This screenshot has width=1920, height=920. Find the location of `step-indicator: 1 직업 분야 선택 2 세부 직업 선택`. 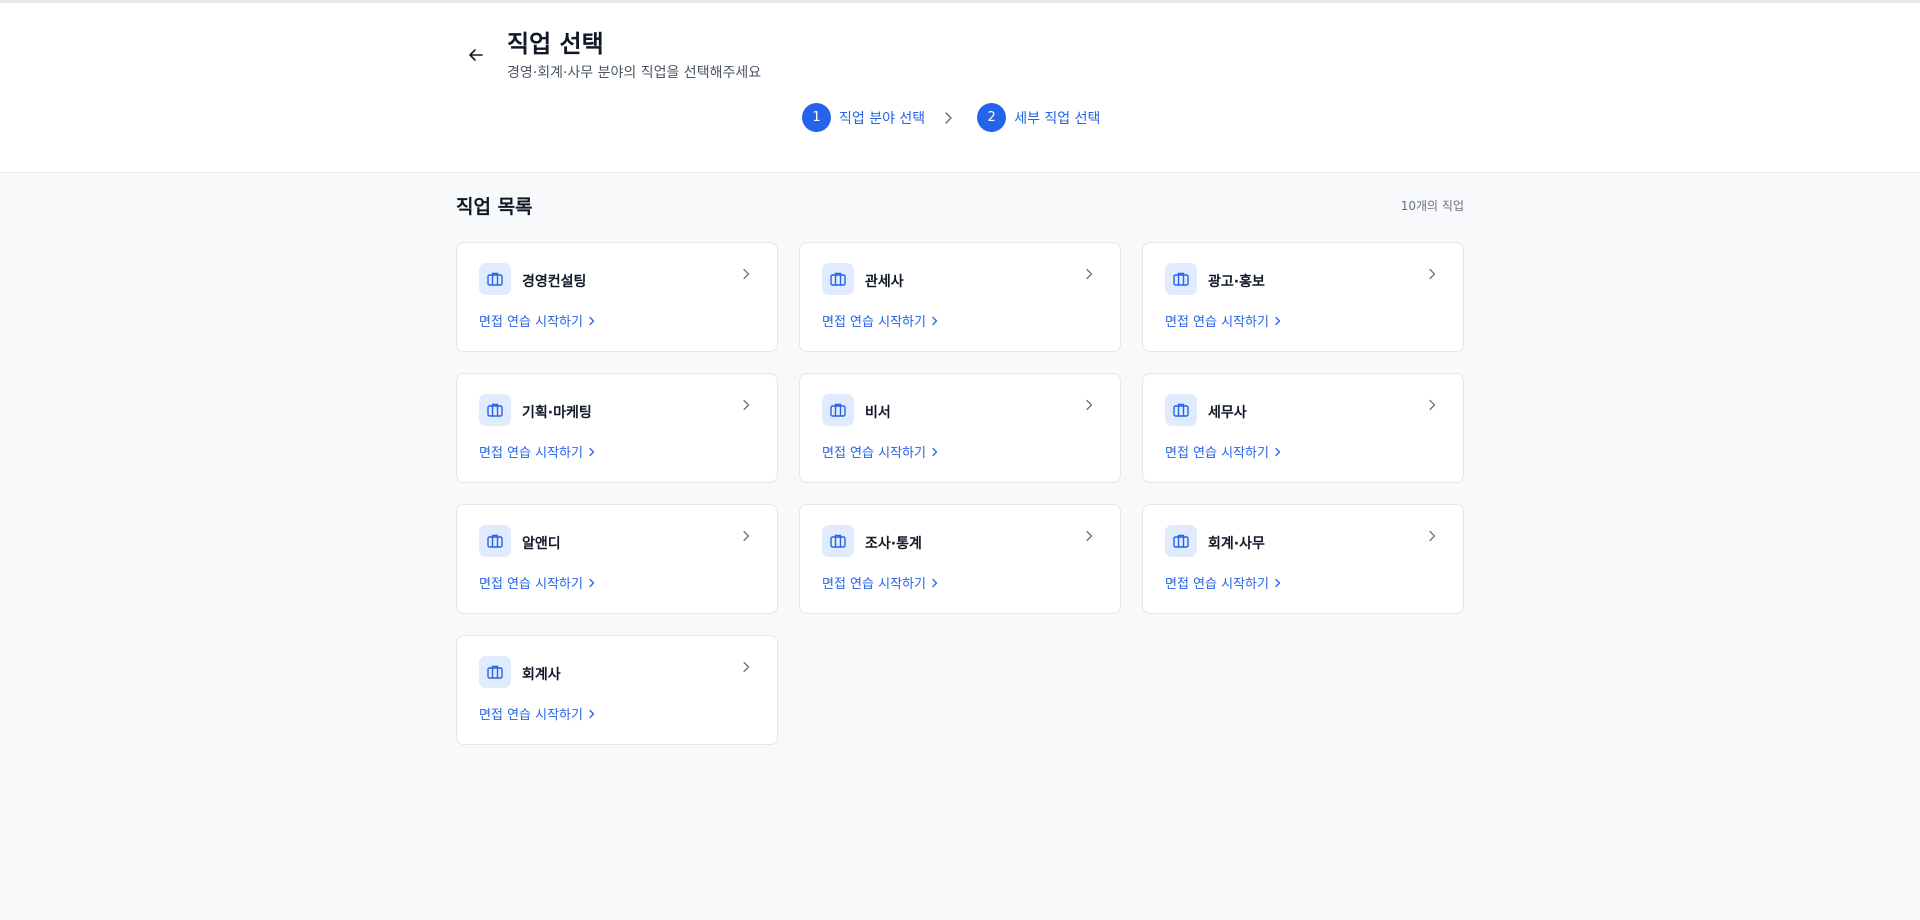

step-indicator: 1 직업 분야 선택 2 세부 직업 선택 is located at coordinates (951, 117).